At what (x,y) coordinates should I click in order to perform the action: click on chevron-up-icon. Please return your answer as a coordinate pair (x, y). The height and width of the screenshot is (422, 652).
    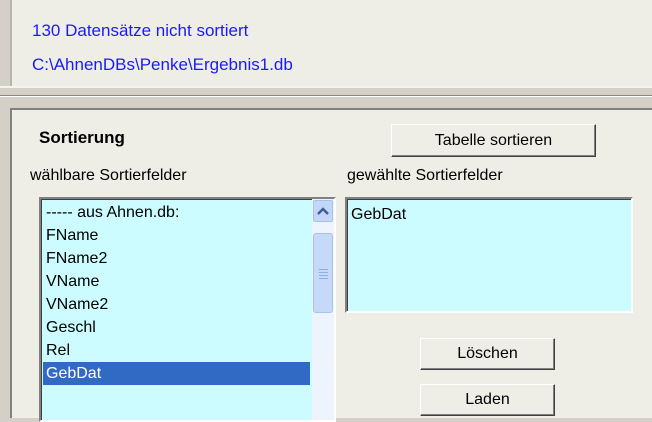
    Looking at the image, I should click on (323, 211).